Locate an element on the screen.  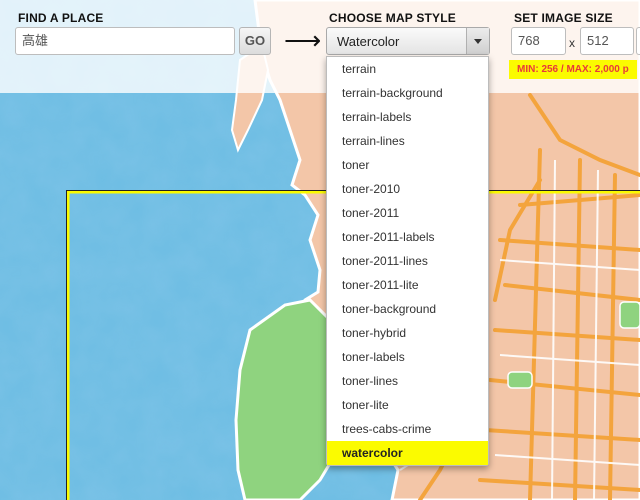
map-style-option: toner-labels is located at coordinates (407, 357).